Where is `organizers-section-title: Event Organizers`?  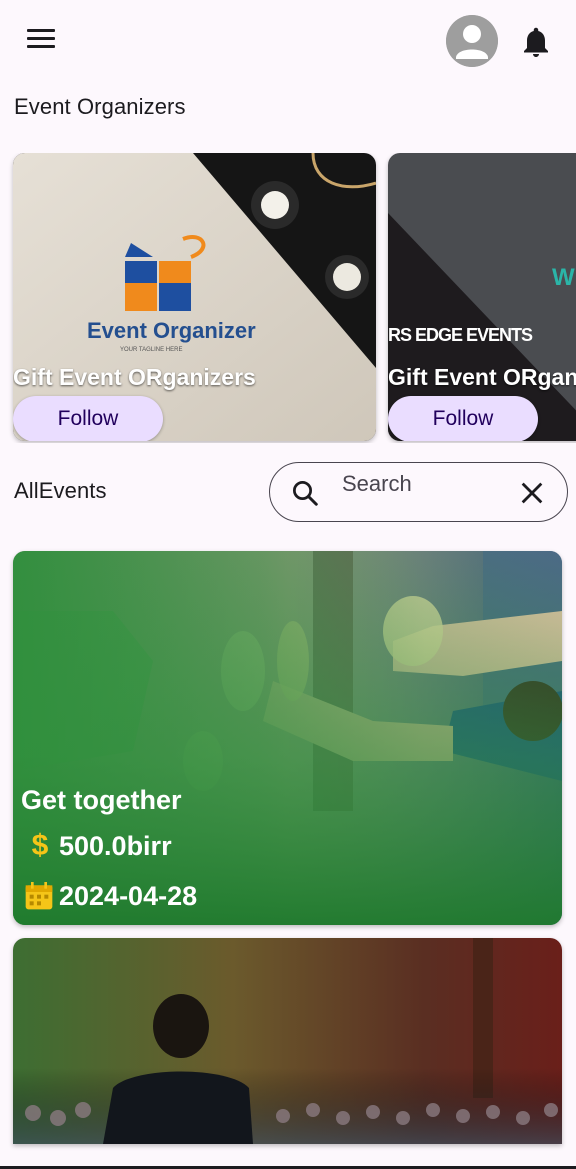
organizers-section-title: Event Organizers is located at coordinates (100, 106).